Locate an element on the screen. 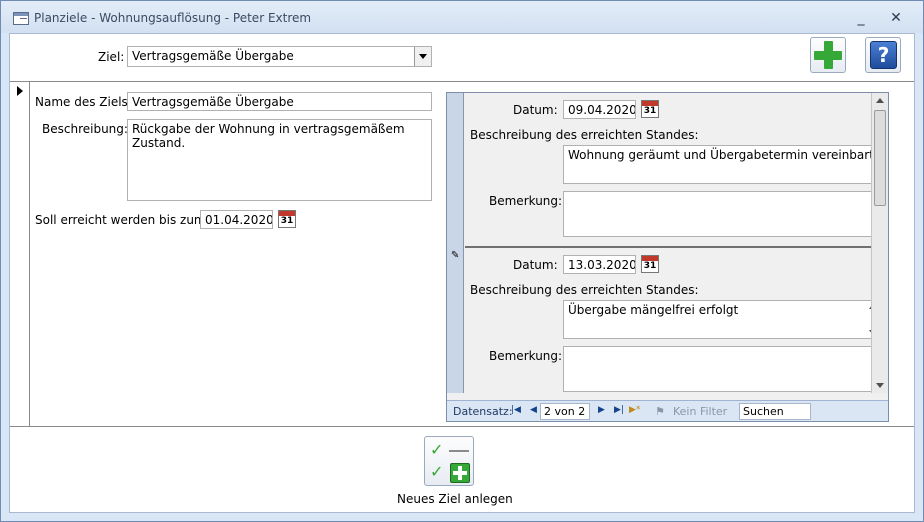 The height and width of the screenshot is (522, 924). subform-record-selector: ✎ is located at coordinates (455, 243).